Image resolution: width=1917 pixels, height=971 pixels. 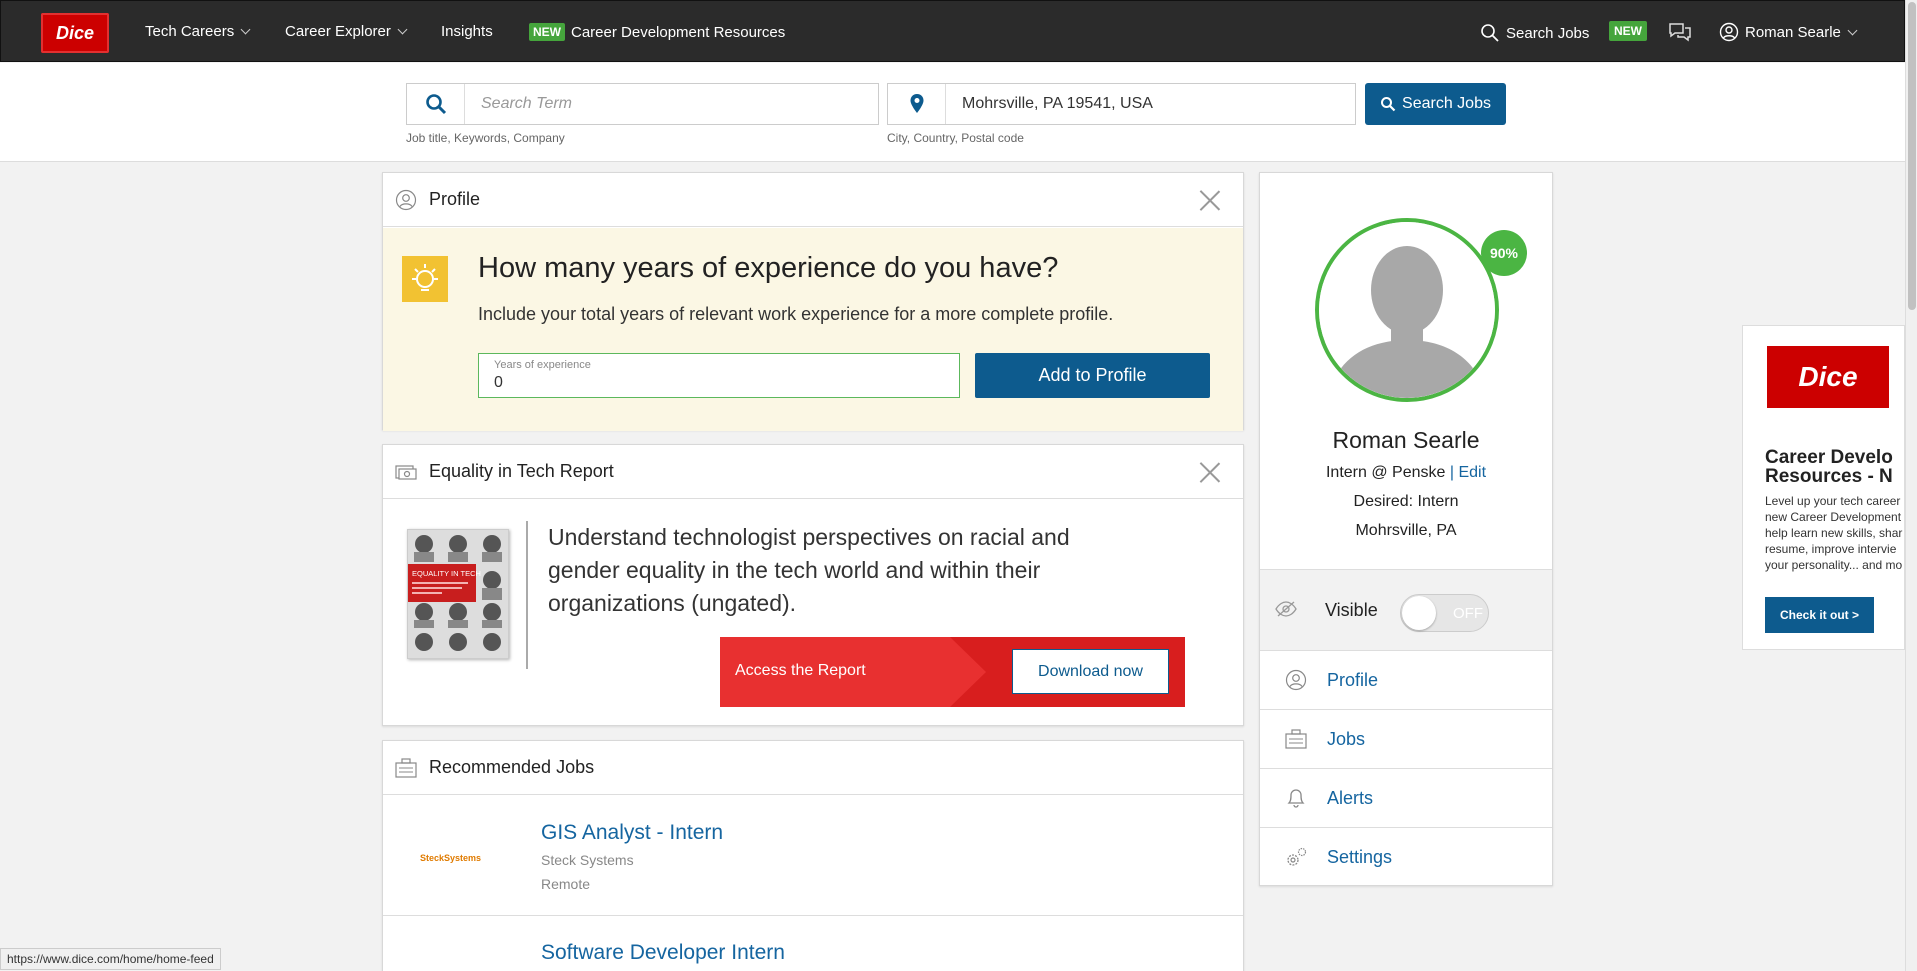 I want to click on visibility-toggle: OFF, so click(x=1444, y=613).